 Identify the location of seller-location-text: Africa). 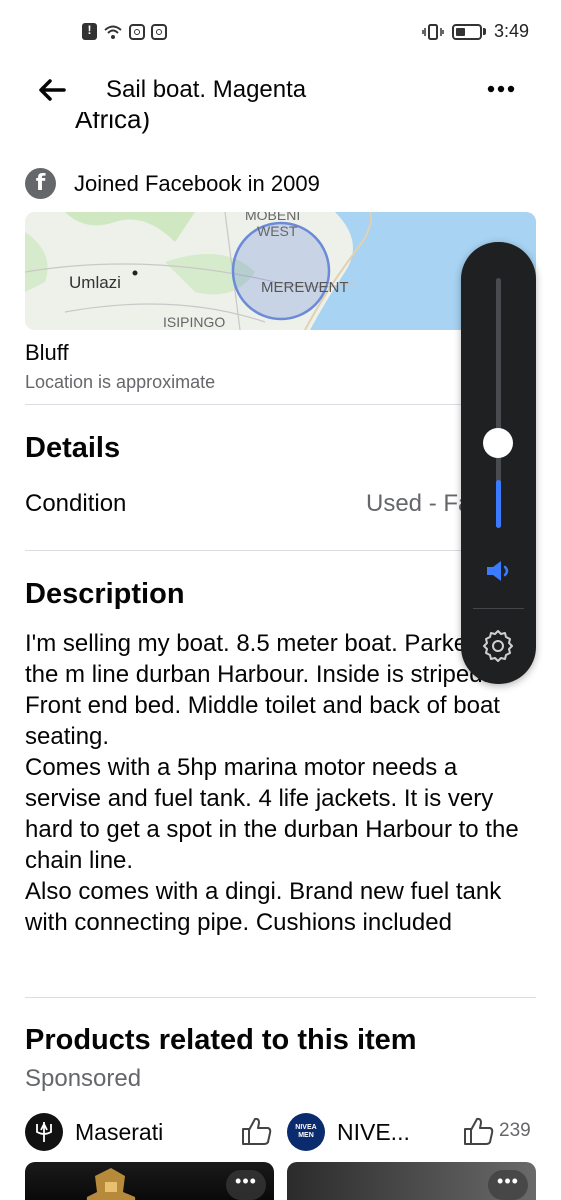
(113, 123).